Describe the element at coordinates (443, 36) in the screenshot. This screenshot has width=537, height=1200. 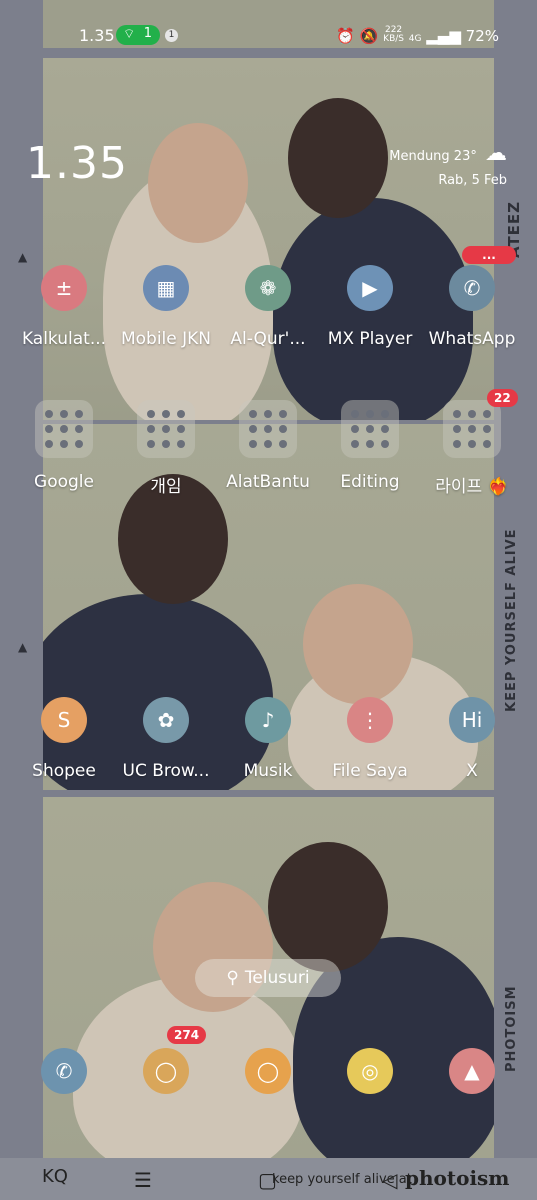
I see `signal-icon: ▂▄▆` at that location.